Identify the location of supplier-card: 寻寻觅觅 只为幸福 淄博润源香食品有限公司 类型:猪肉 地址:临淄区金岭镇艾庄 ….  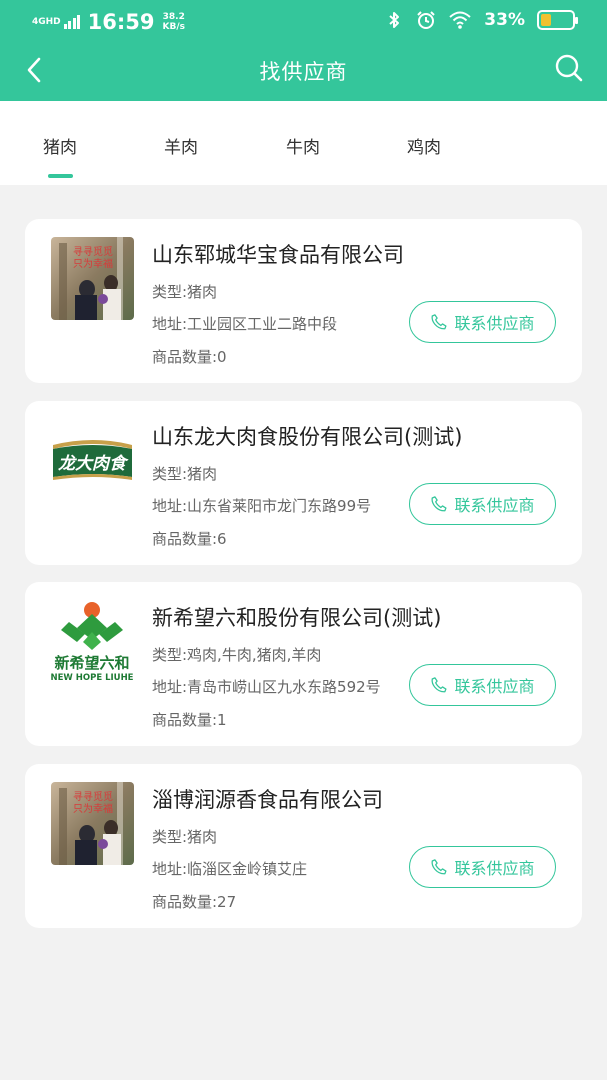
(303, 845).